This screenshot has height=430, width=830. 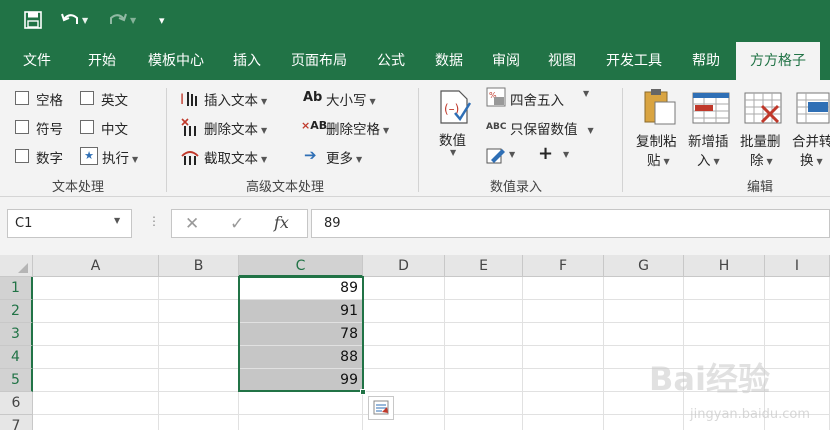 I want to click on new-insert-button: 入 ▼, so click(x=708, y=159).